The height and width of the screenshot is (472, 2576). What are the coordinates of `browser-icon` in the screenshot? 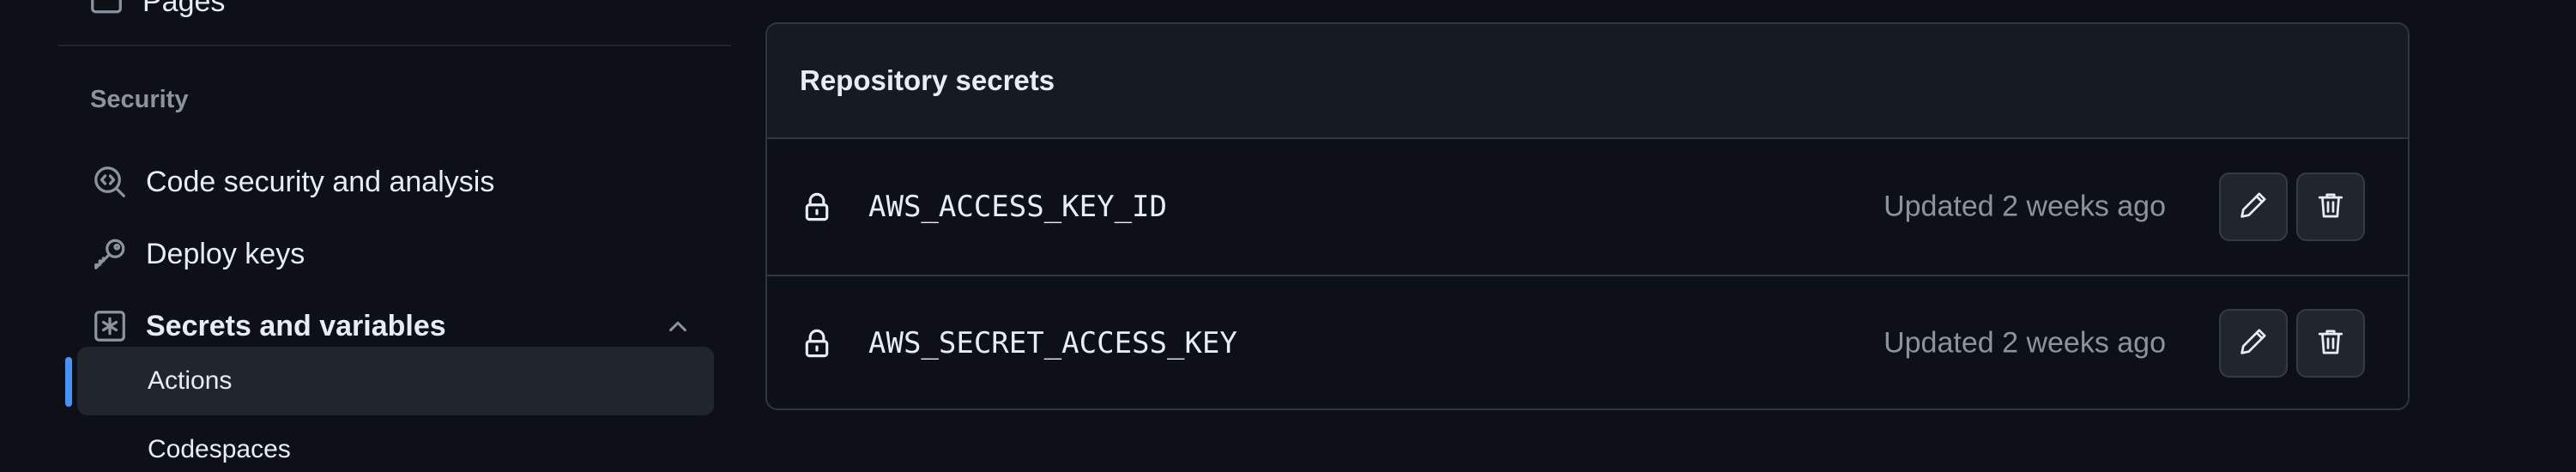 It's located at (106, 10).